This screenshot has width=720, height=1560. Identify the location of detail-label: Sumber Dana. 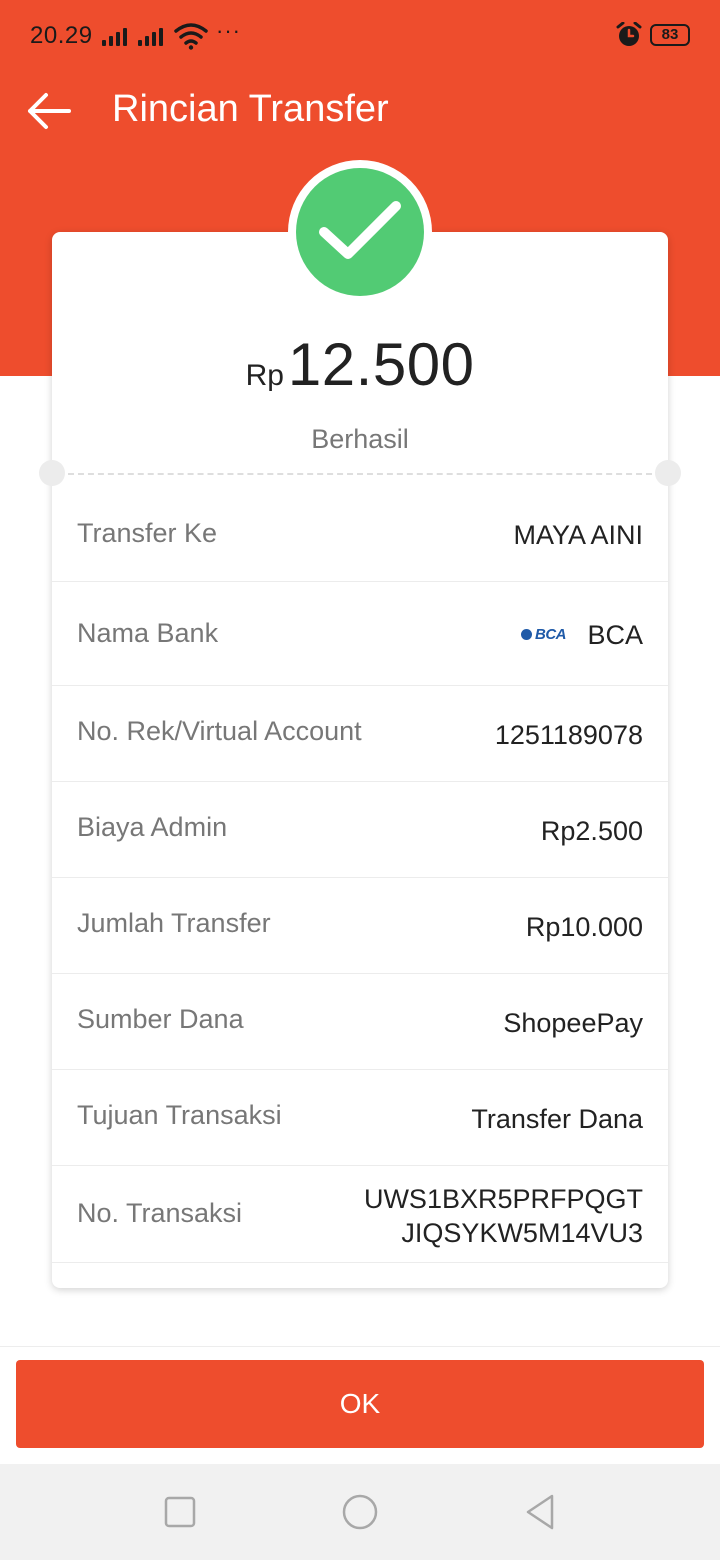
(160, 1019).